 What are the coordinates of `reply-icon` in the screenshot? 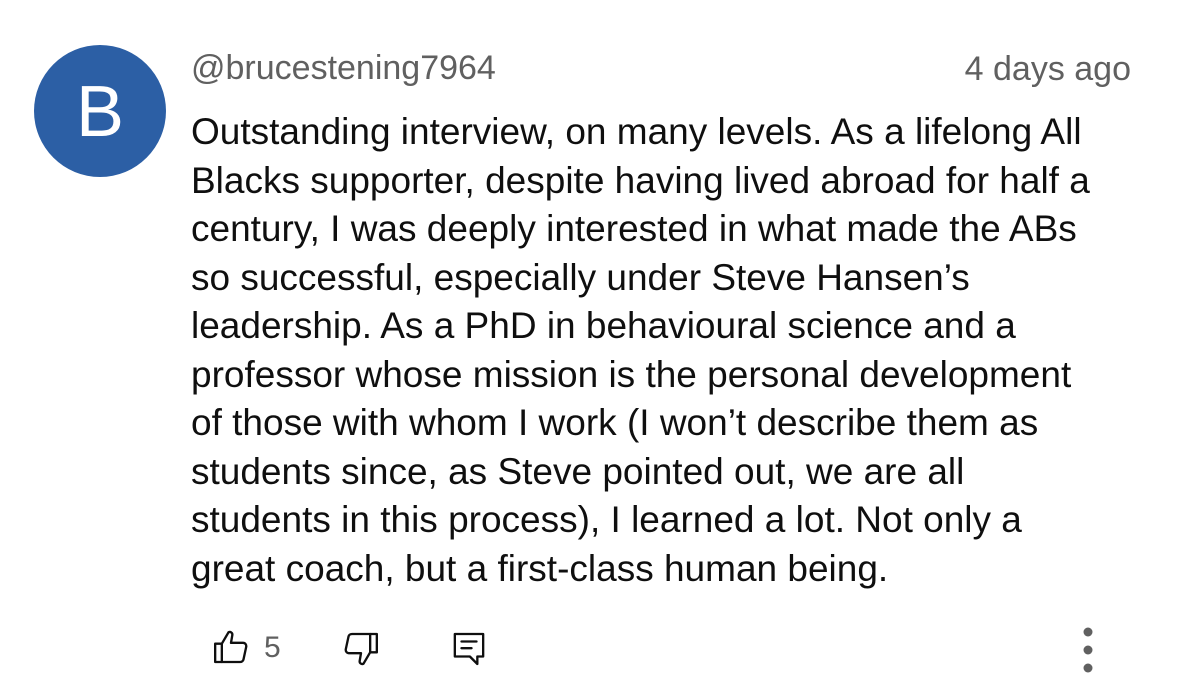 It's located at (469, 649).